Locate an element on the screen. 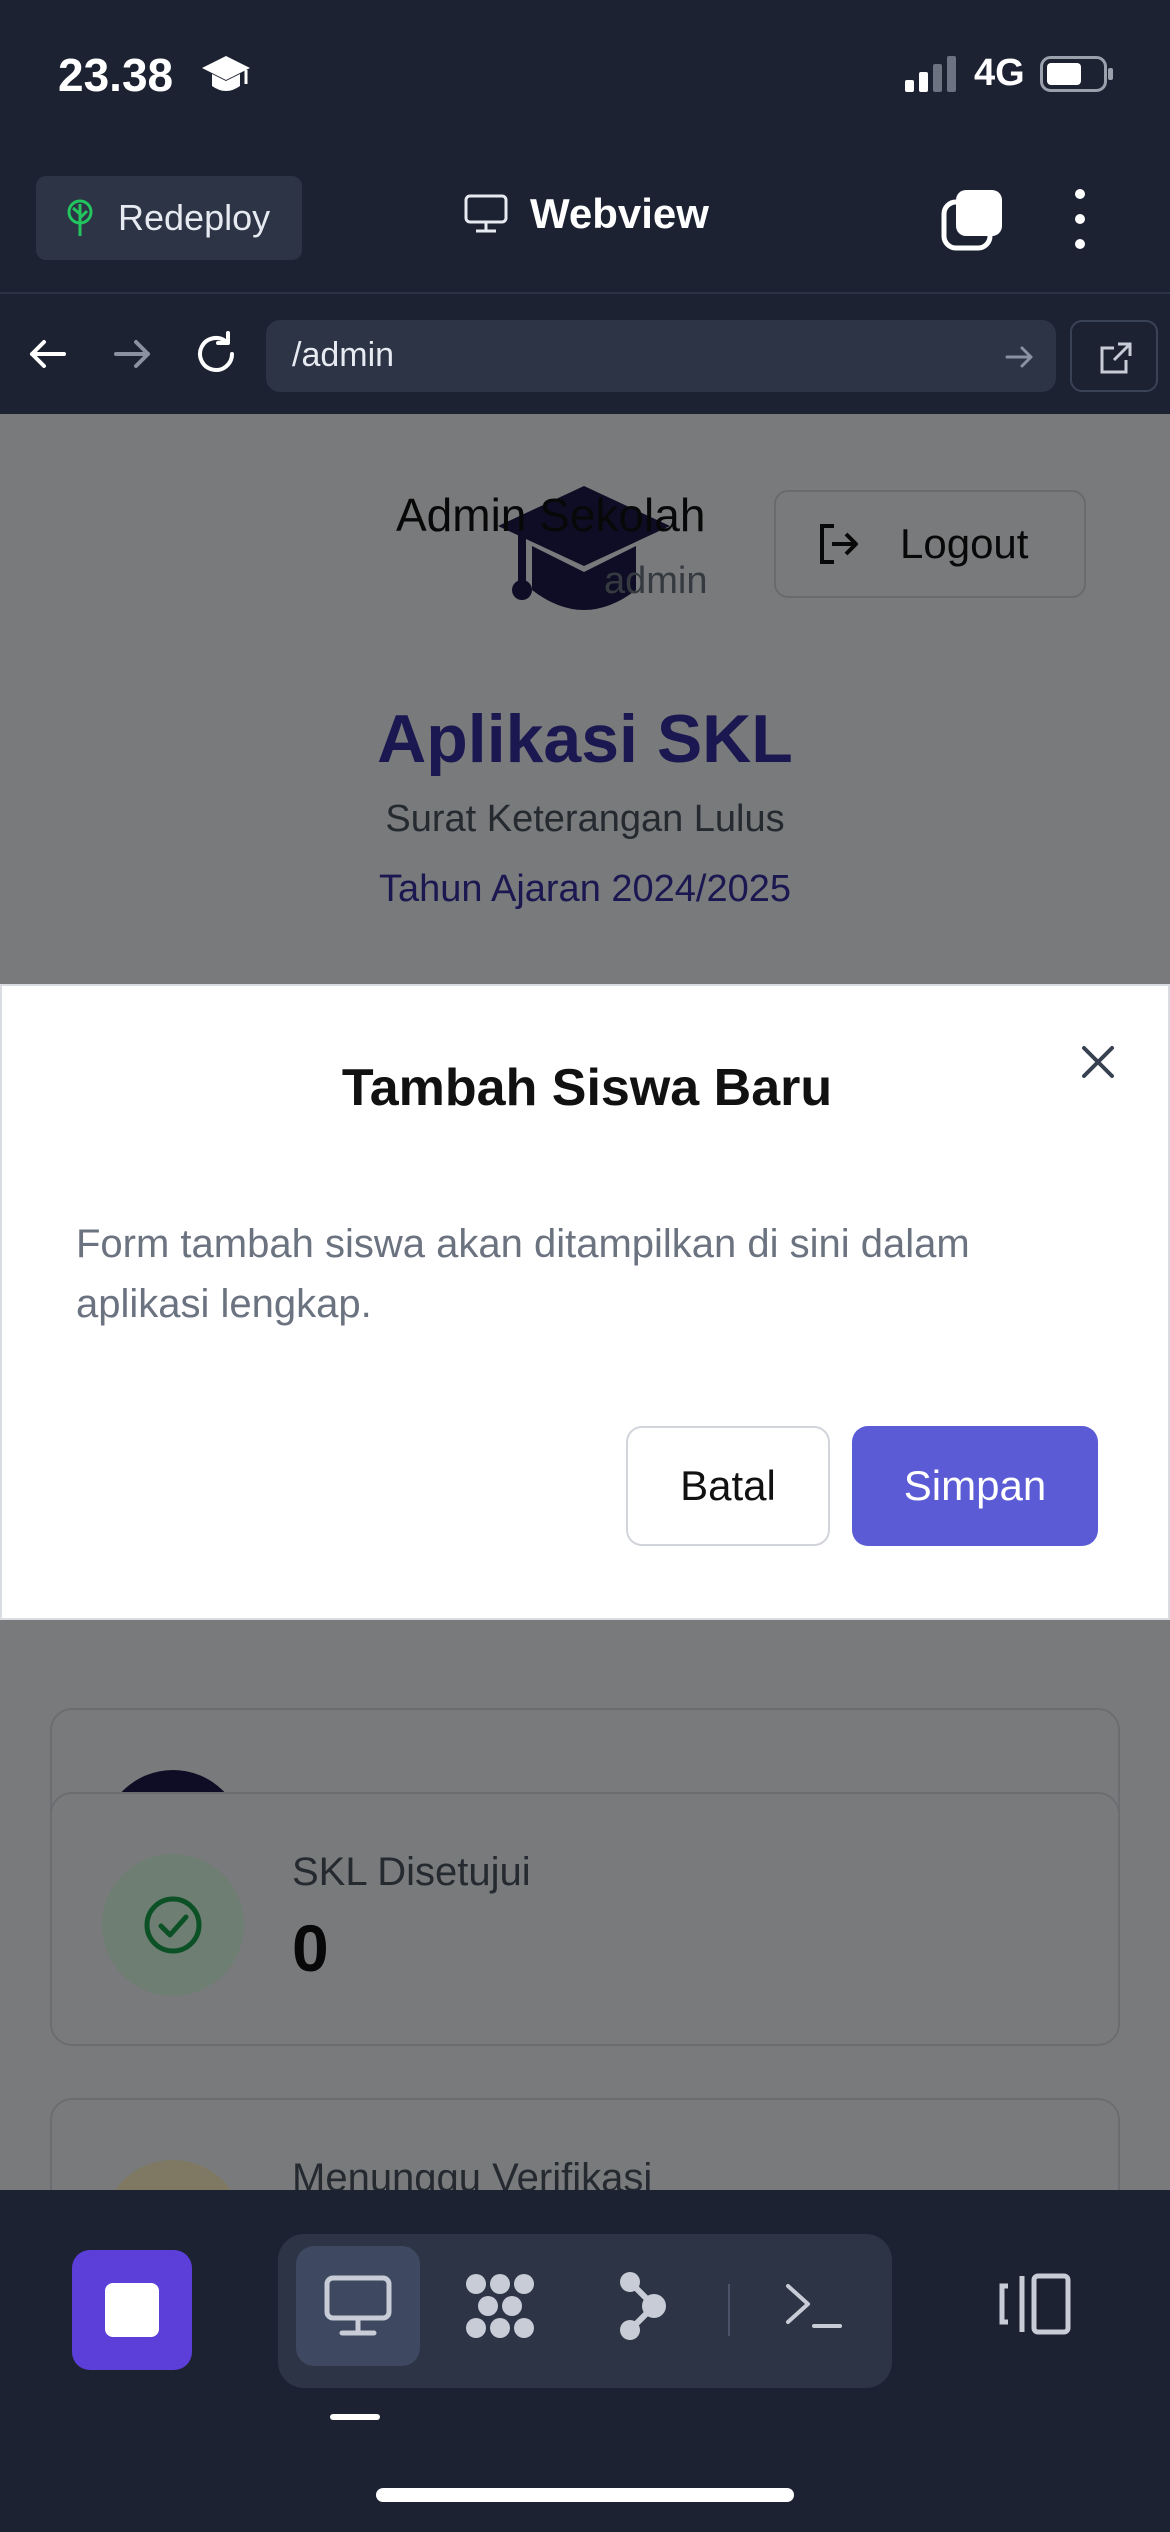 The height and width of the screenshot is (2532, 1170). back-arrow-icon is located at coordinates (48, 354).